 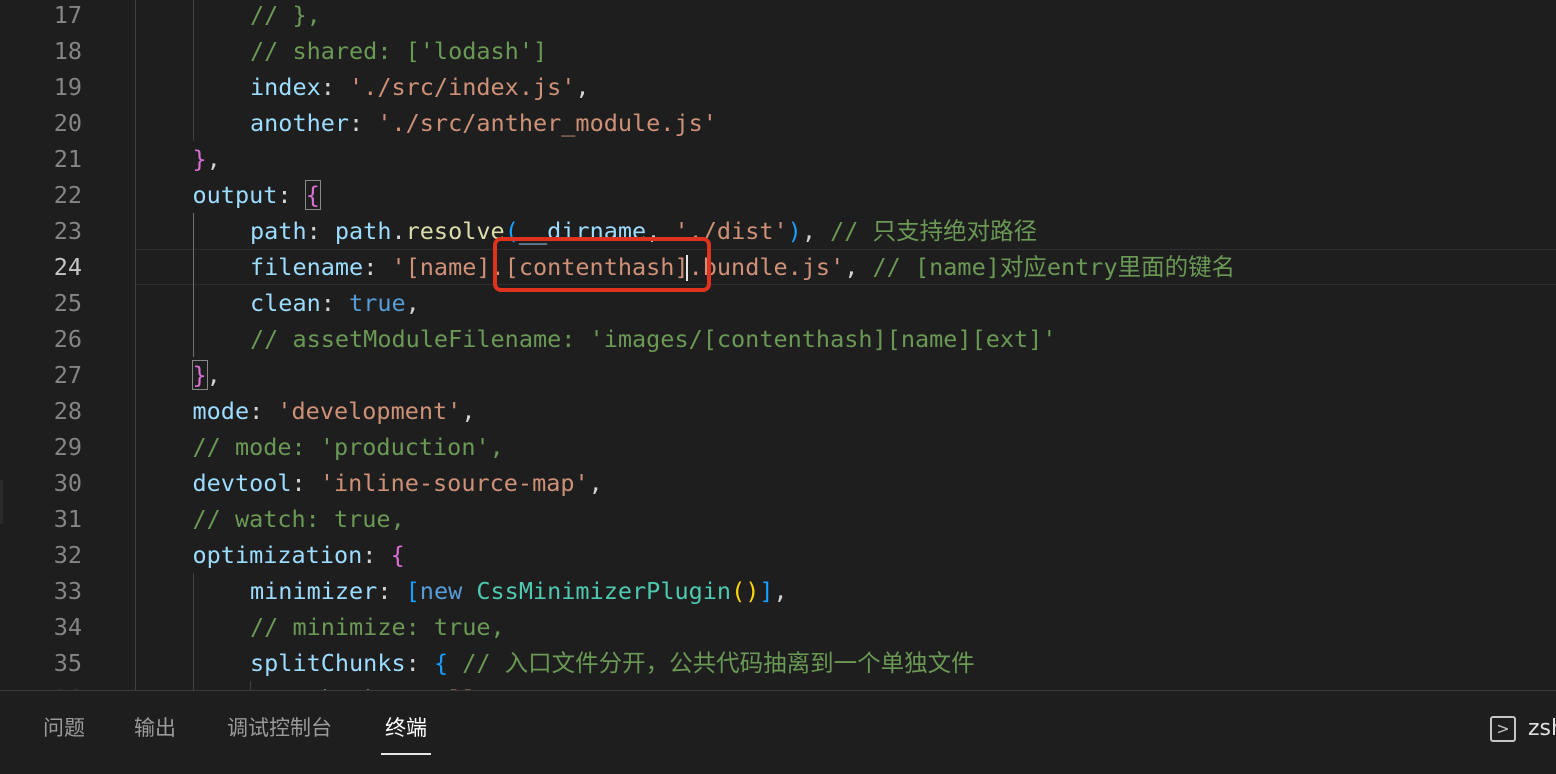 I want to click on code-token: devtool, so click(x=242, y=483).